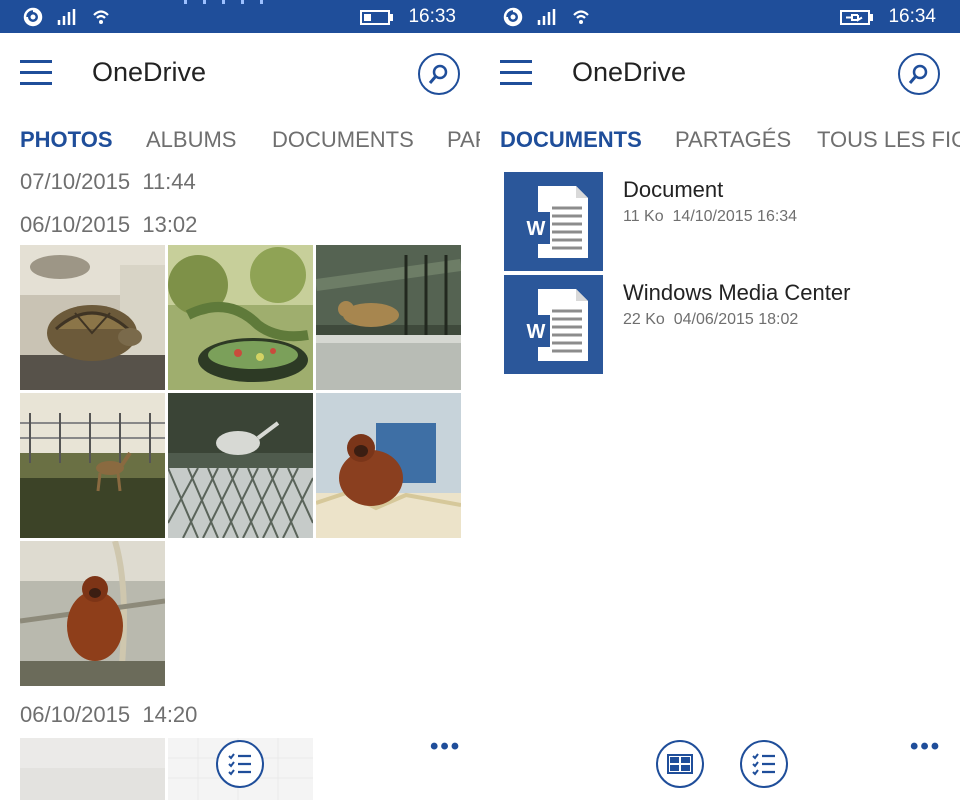  I want to click on status-time: 16:33, so click(432, 16).